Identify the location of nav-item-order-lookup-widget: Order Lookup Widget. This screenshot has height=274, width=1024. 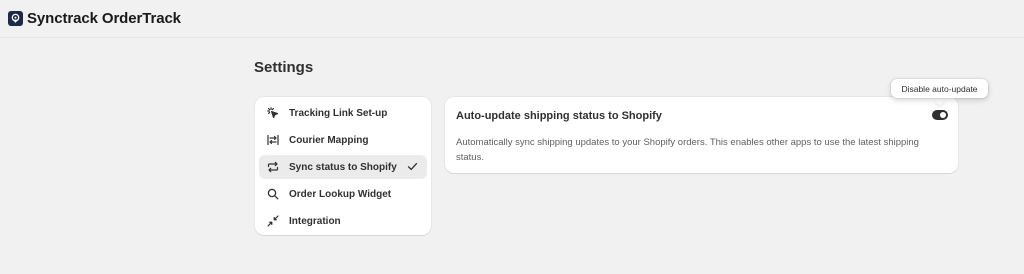
(343, 194).